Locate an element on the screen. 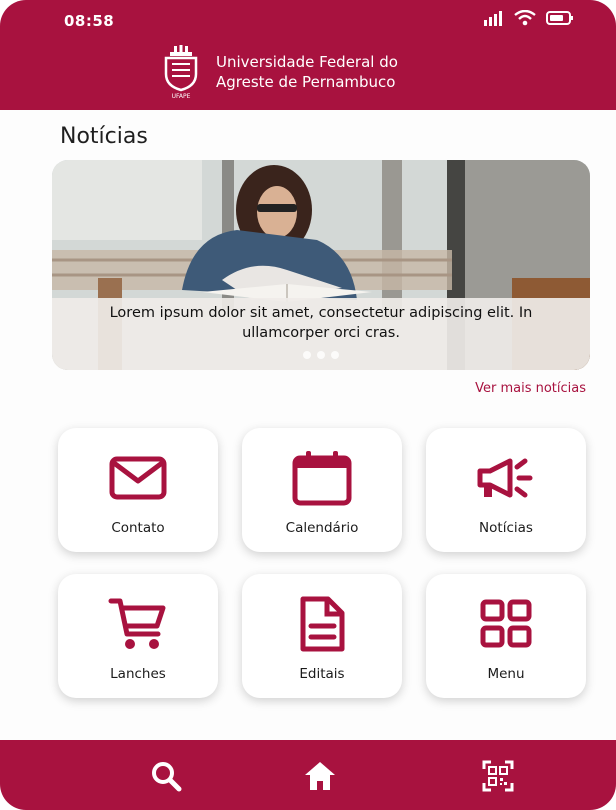  nav-search-button is located at coordinates (166, 776).